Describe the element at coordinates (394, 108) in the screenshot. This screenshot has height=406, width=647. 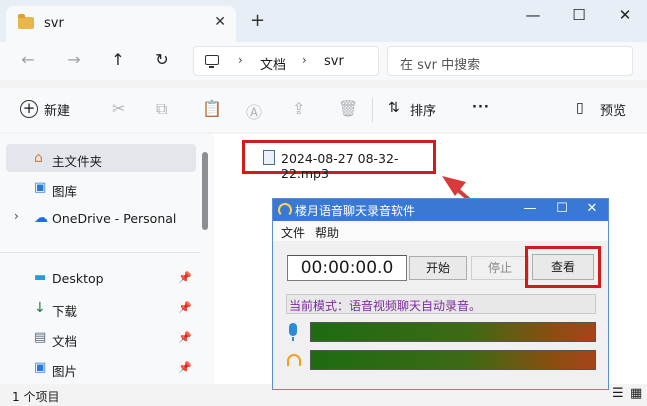
I see `sort-icon: ⇅` at that location.